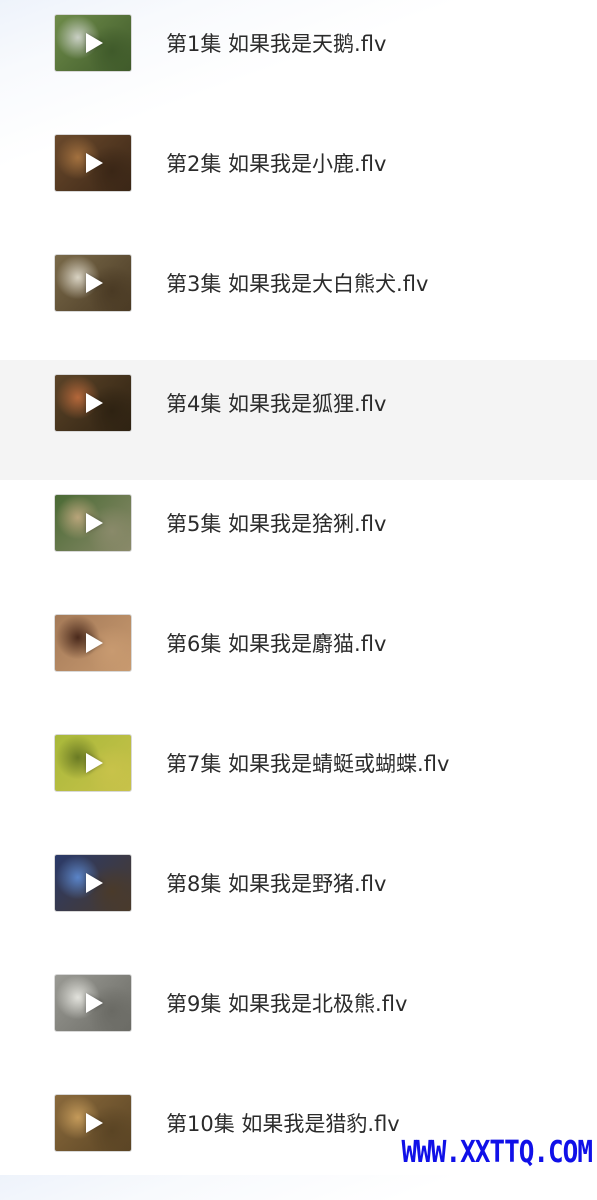 This screenshot has height=1200, width=597. Describe the element at coordinates (298, 780) in the screenshot. I see `file-row: 第7集 如果我是蜻蜓或蝴蝶.flv` at that location.